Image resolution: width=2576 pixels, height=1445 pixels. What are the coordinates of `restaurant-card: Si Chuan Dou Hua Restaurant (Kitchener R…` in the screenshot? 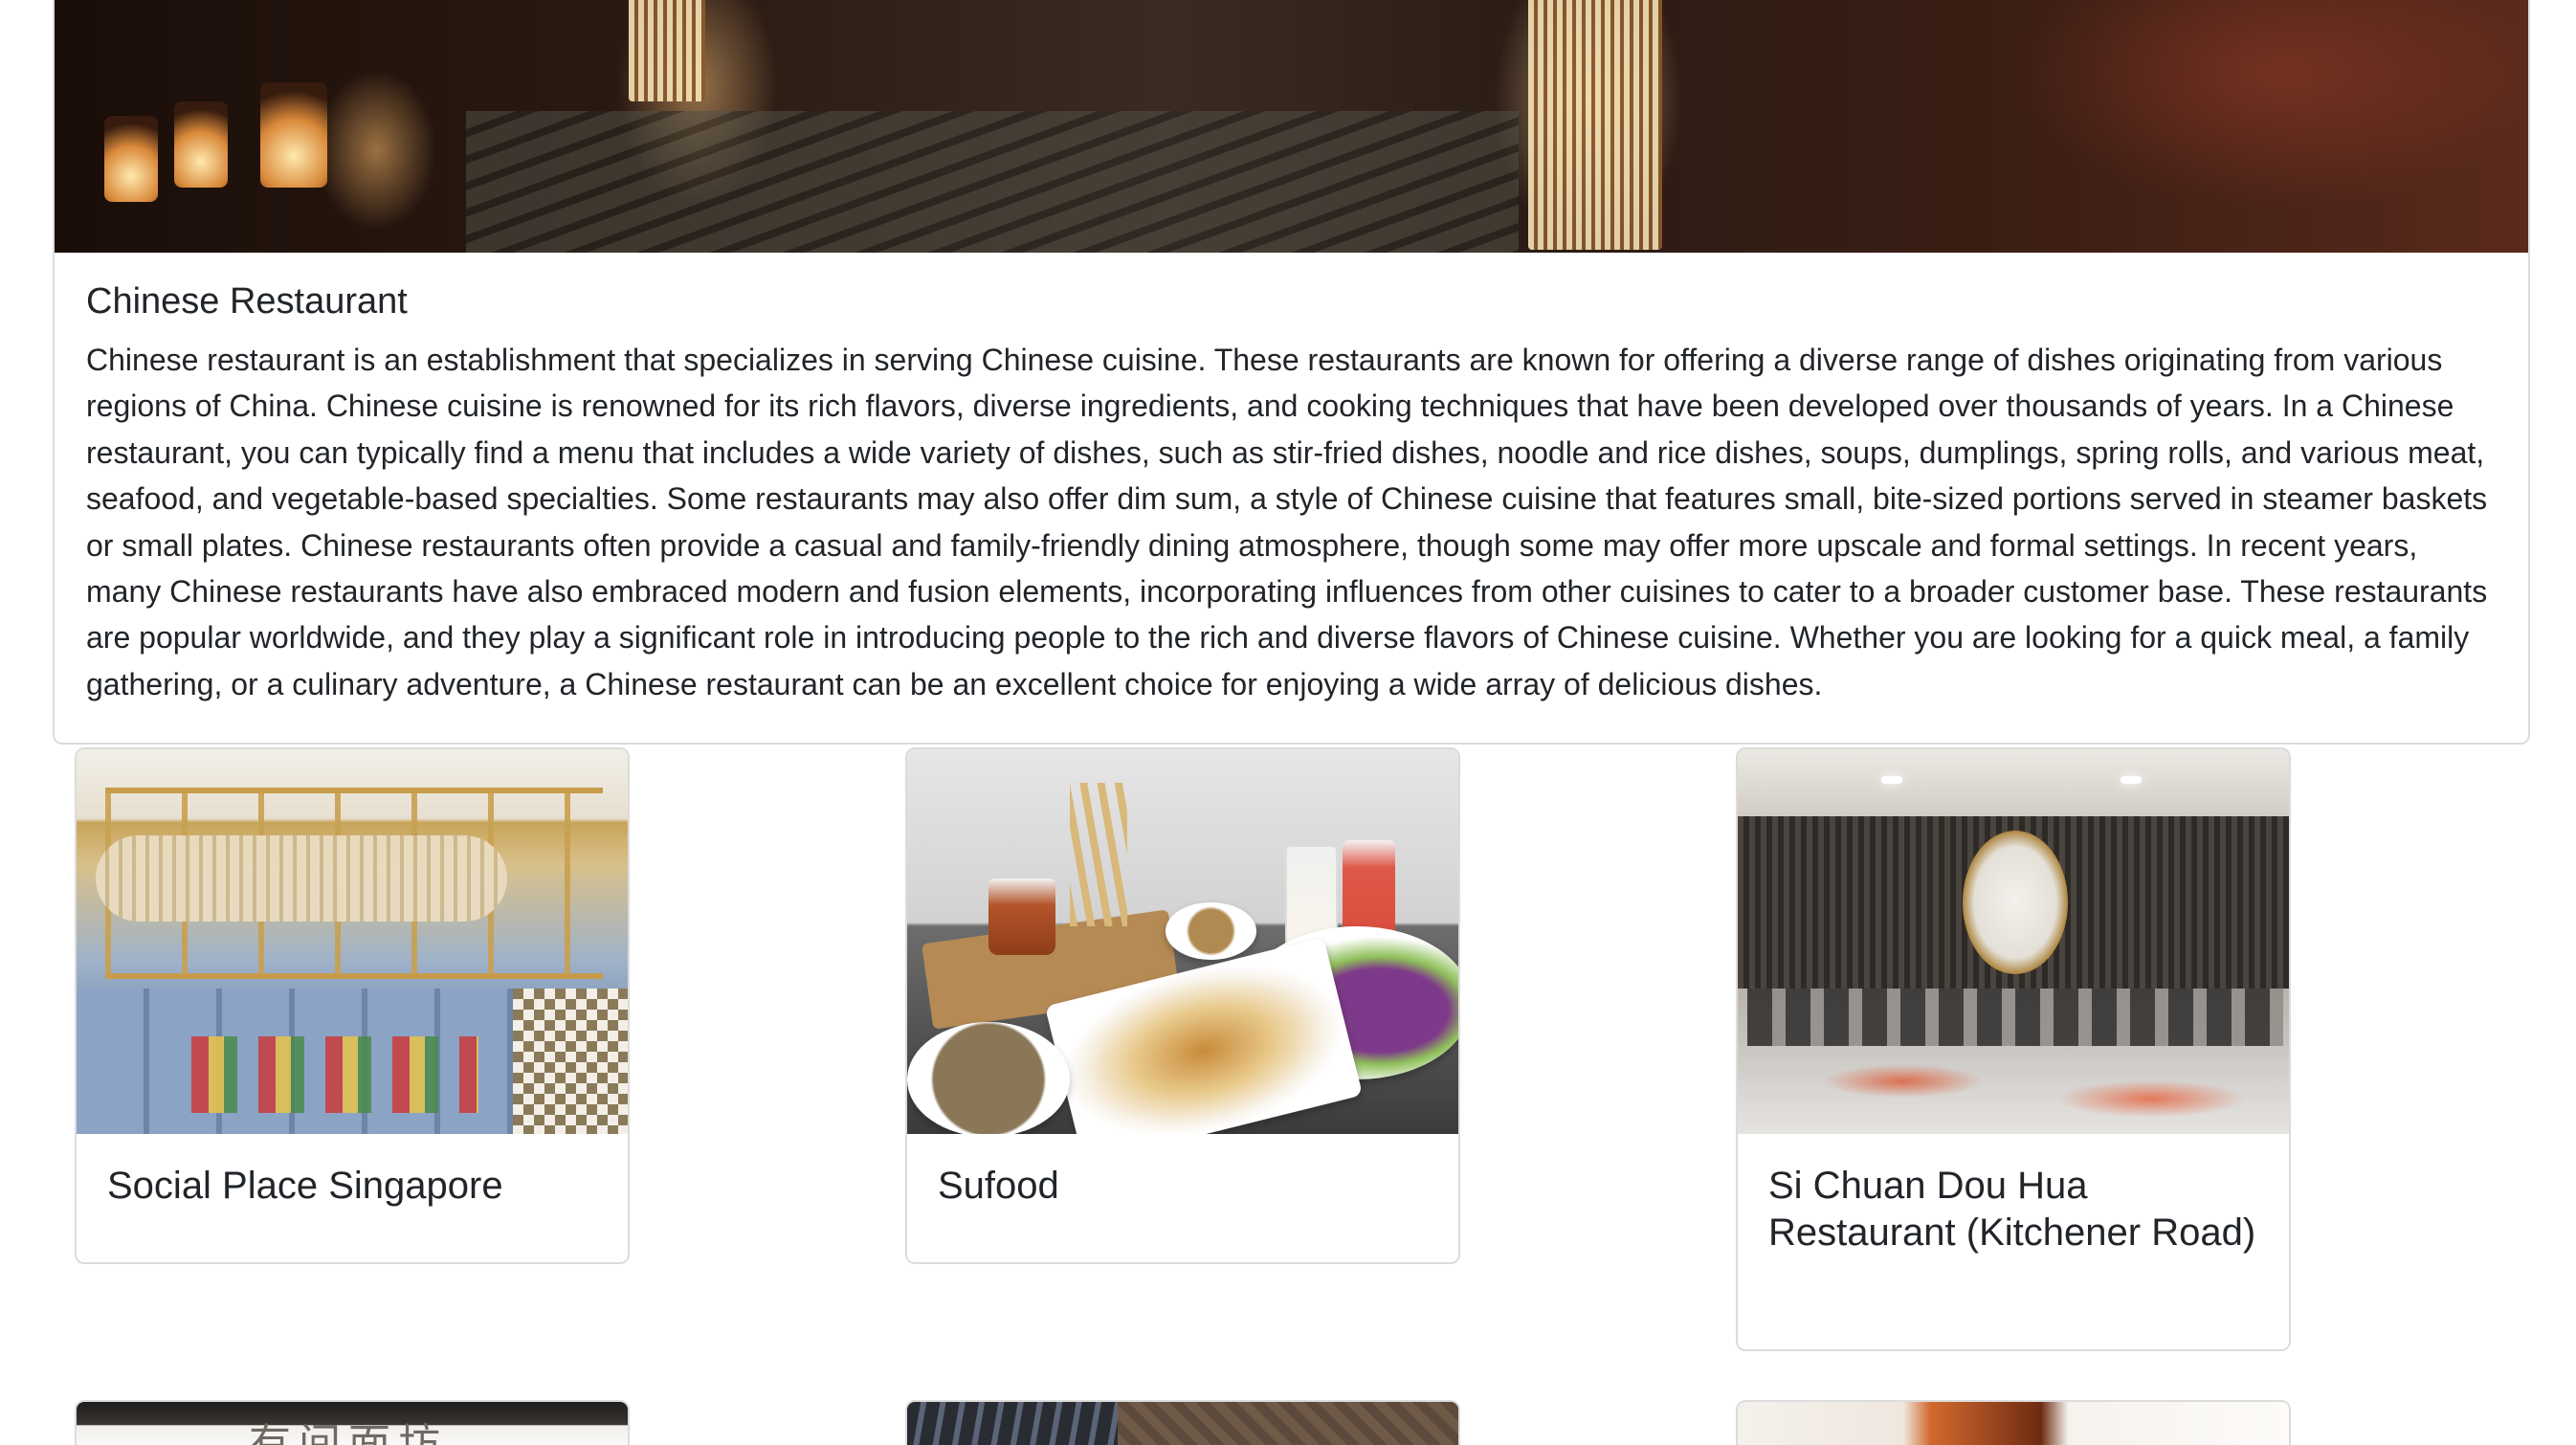 It's located at (2013, 1049).